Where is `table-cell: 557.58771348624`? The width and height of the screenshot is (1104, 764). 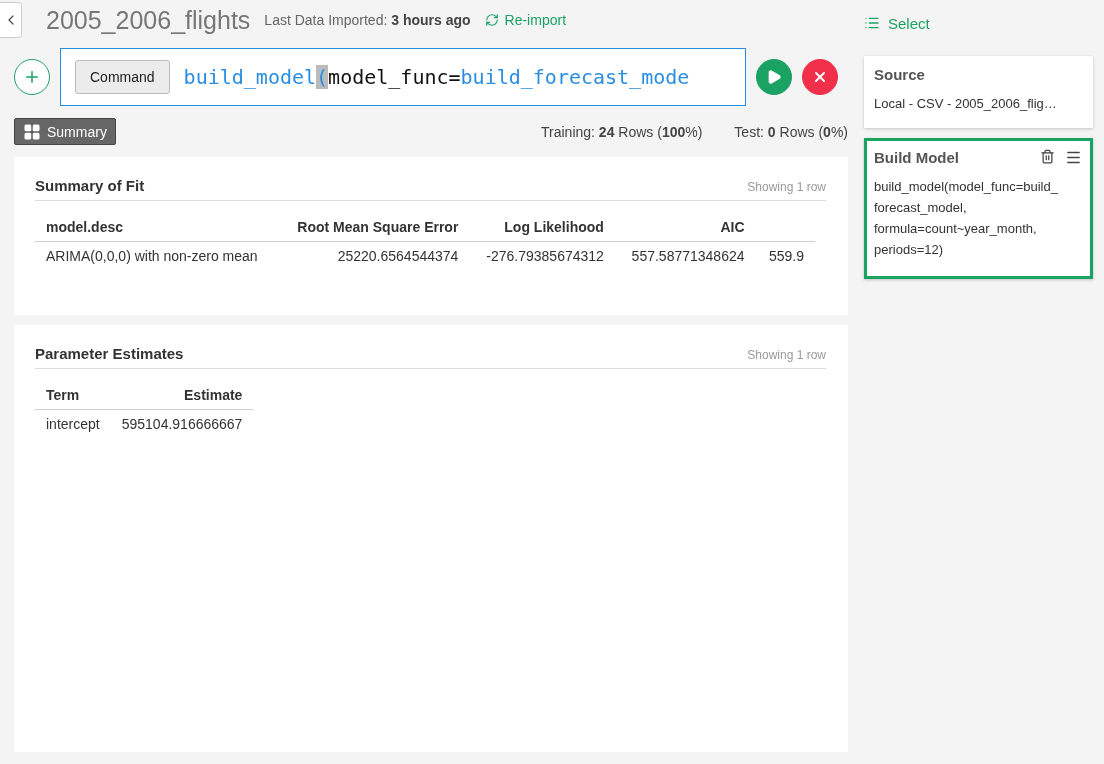 table-cell: 557.58771348624 is located at coordinates (685, 255).